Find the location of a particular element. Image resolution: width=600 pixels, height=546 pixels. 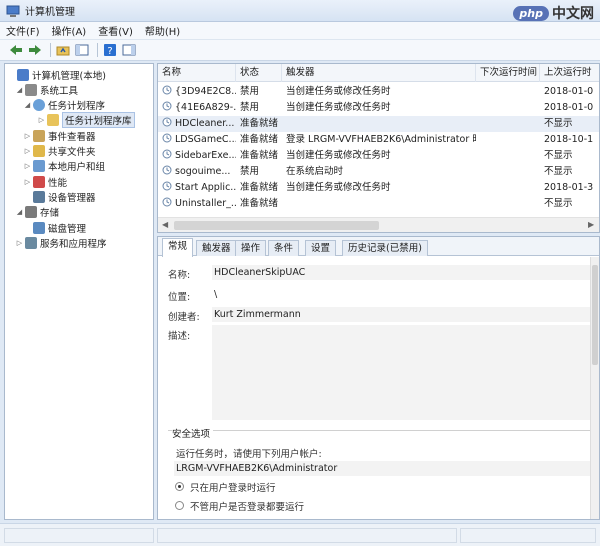

cell-text: 2018-01-3 is located at coordinates (569, 187).